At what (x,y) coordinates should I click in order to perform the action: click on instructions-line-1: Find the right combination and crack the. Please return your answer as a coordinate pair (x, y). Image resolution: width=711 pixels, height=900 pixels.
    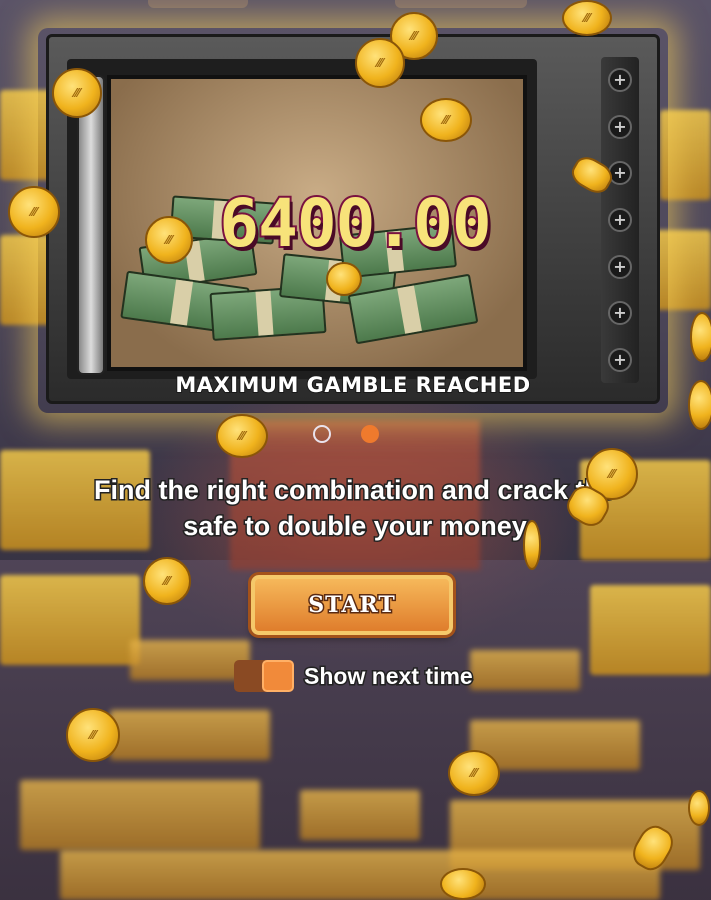
    Looking at the image, I should click on (354, 490).